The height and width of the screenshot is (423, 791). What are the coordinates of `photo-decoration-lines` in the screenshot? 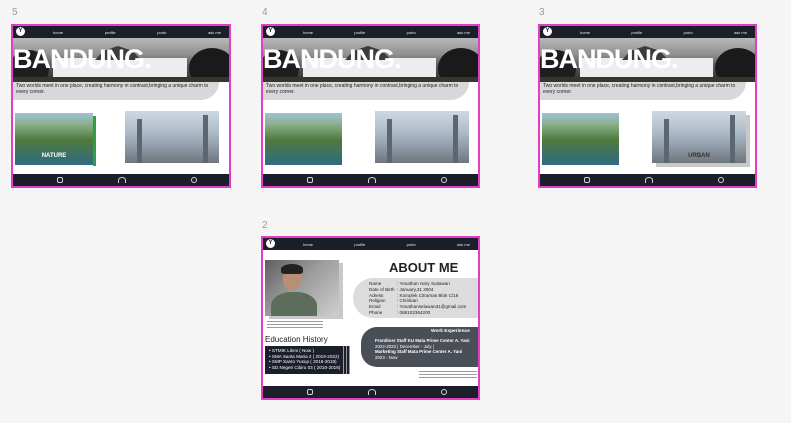 It's located at (295, 325).